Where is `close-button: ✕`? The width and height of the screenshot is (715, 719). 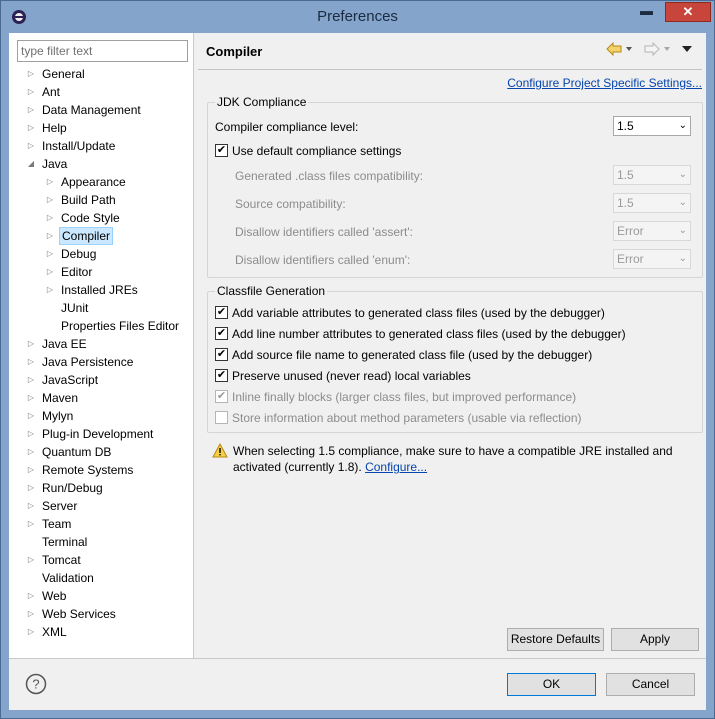 close-button: ✕ is located at coordinates (688, 12).